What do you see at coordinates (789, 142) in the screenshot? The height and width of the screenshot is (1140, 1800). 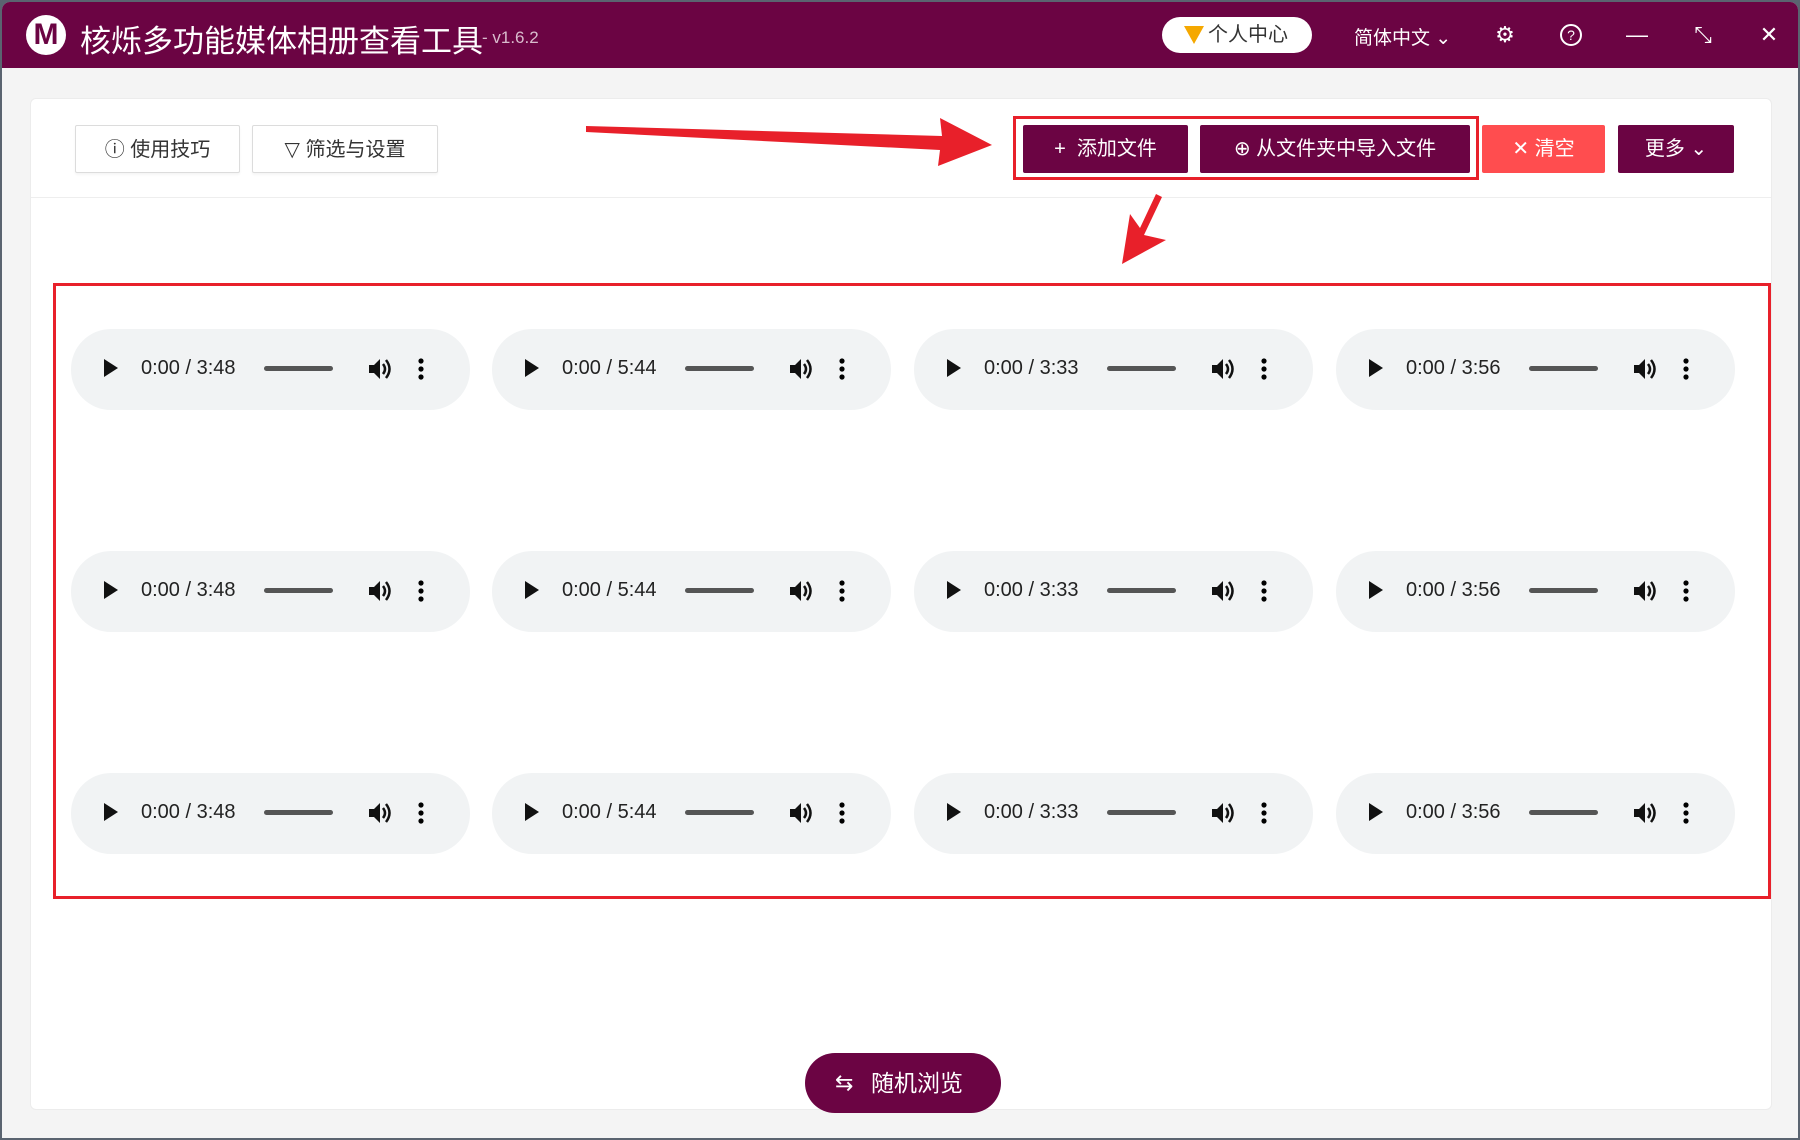 I see `arrow-right-icon` at bounding box center [789, 142].